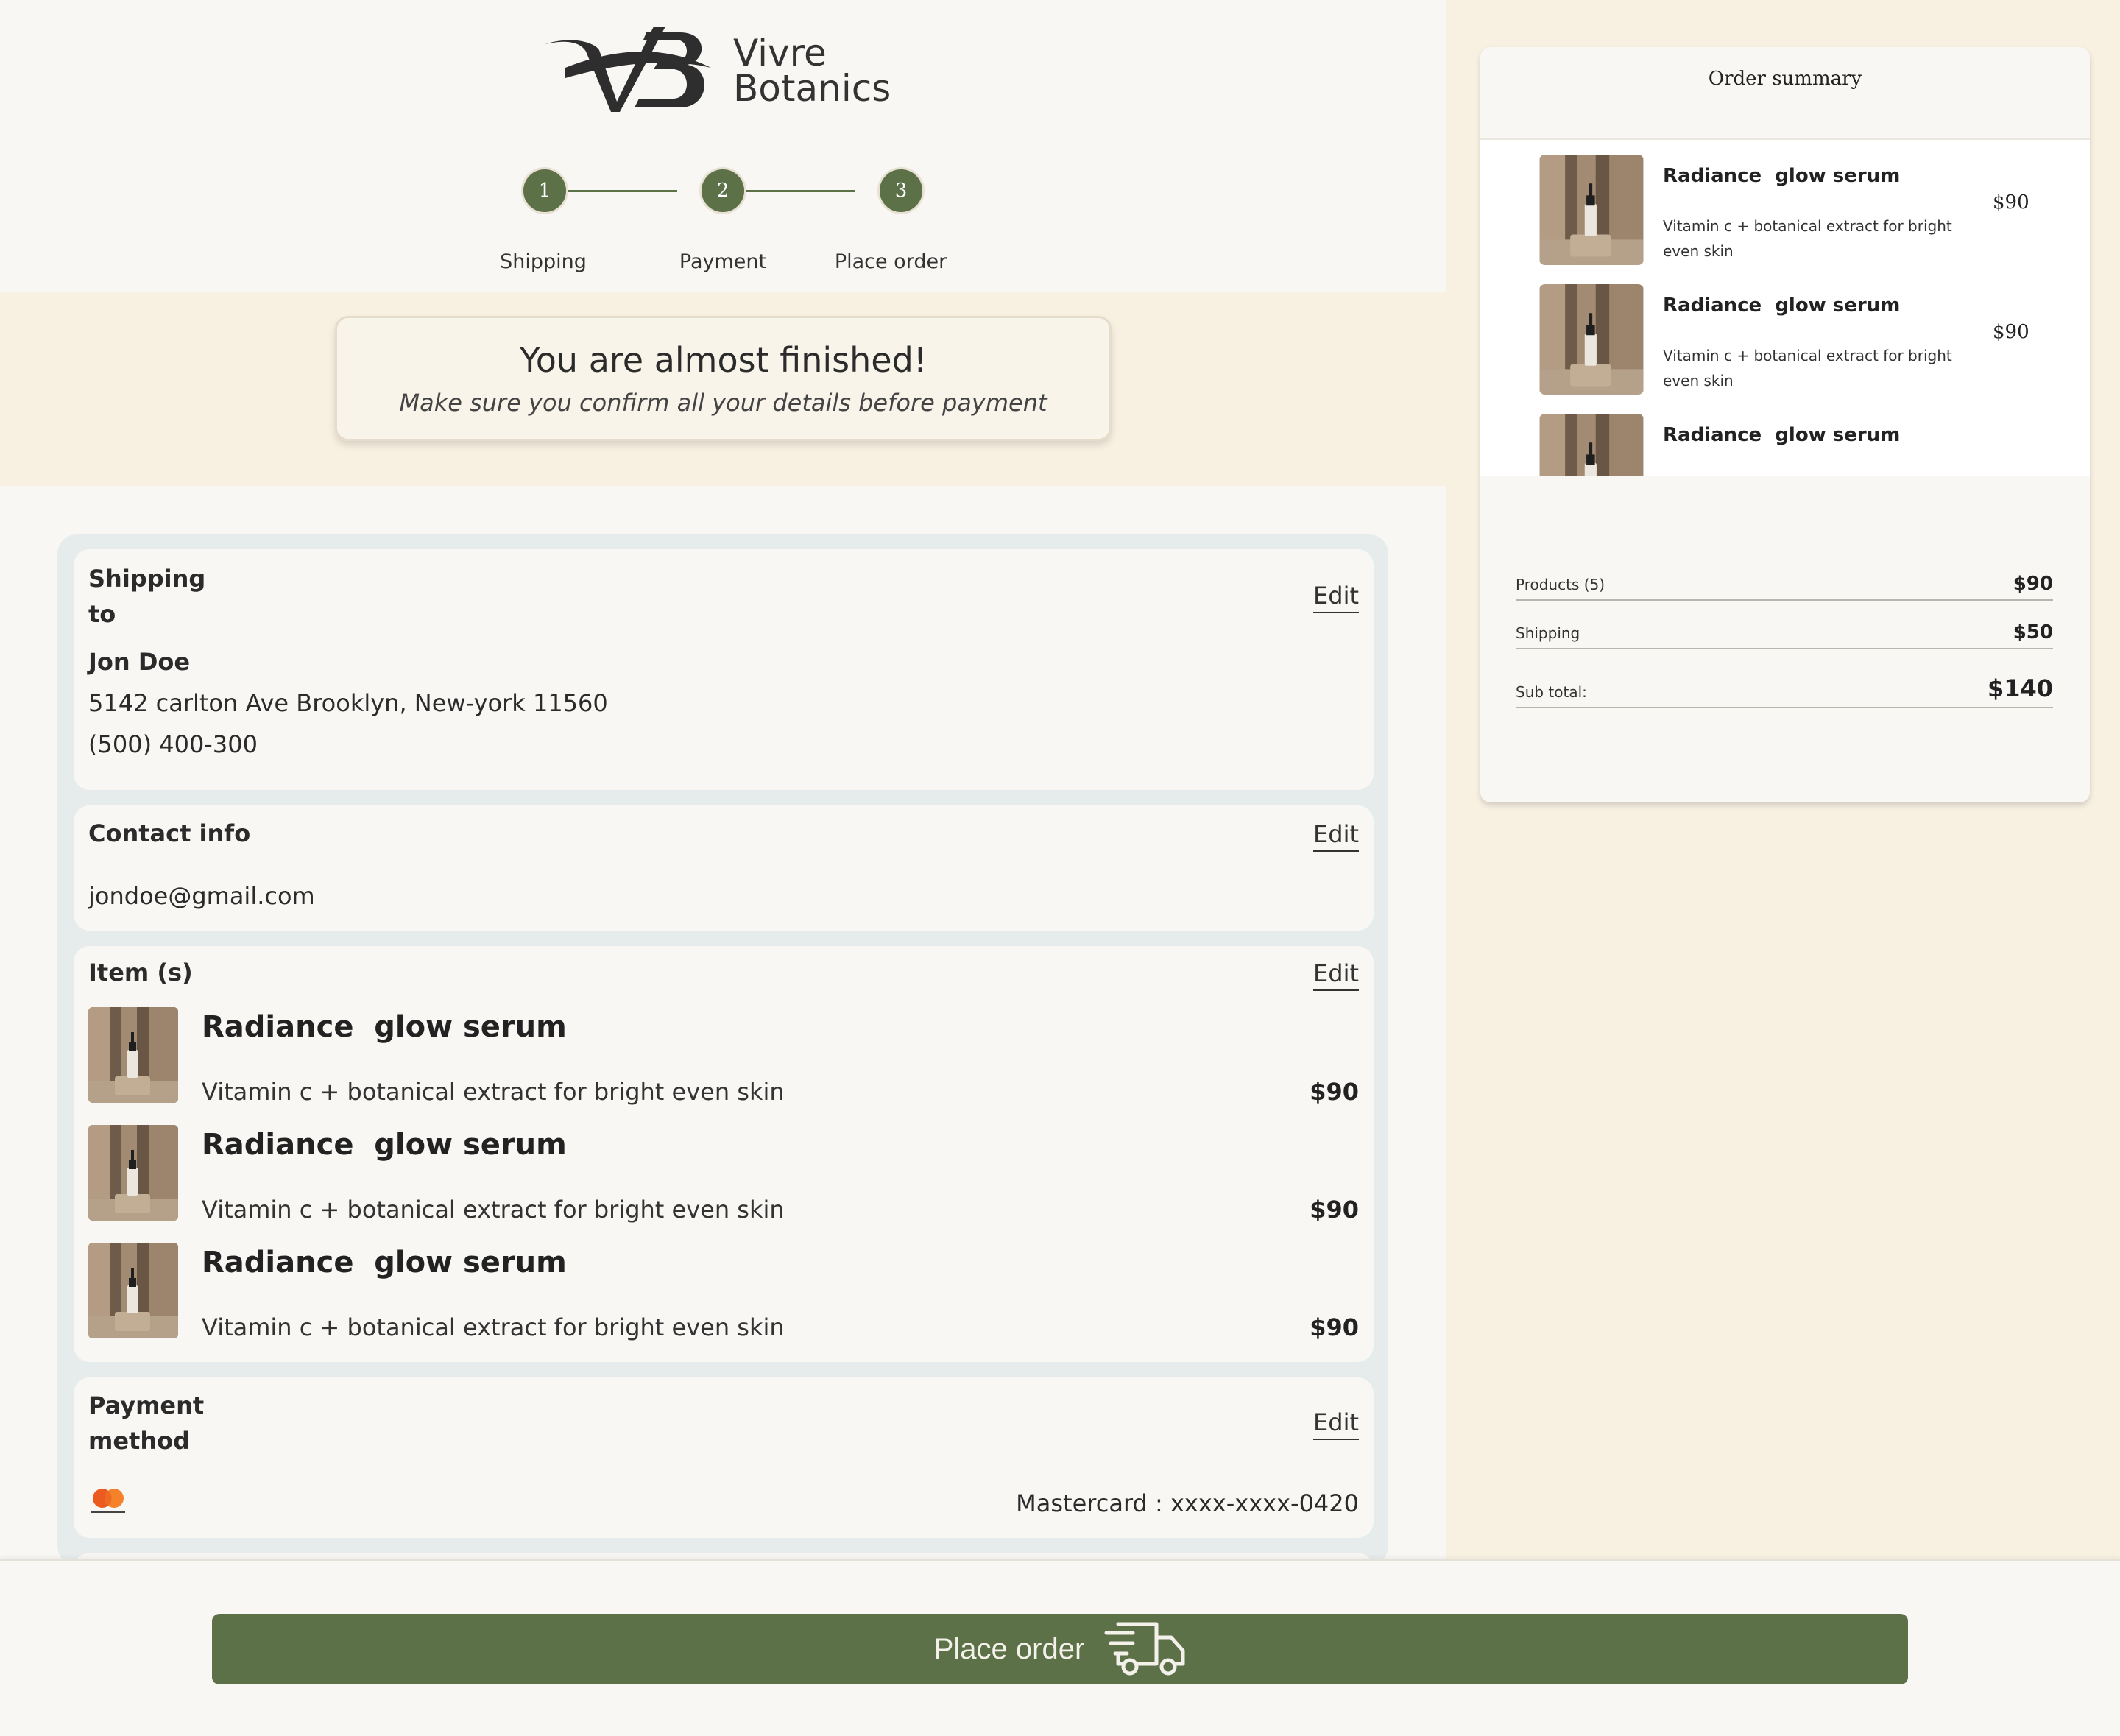 This screenshot has height=1736, width=2120. I want to click on step-2-label: Payment, so click(723, 262).